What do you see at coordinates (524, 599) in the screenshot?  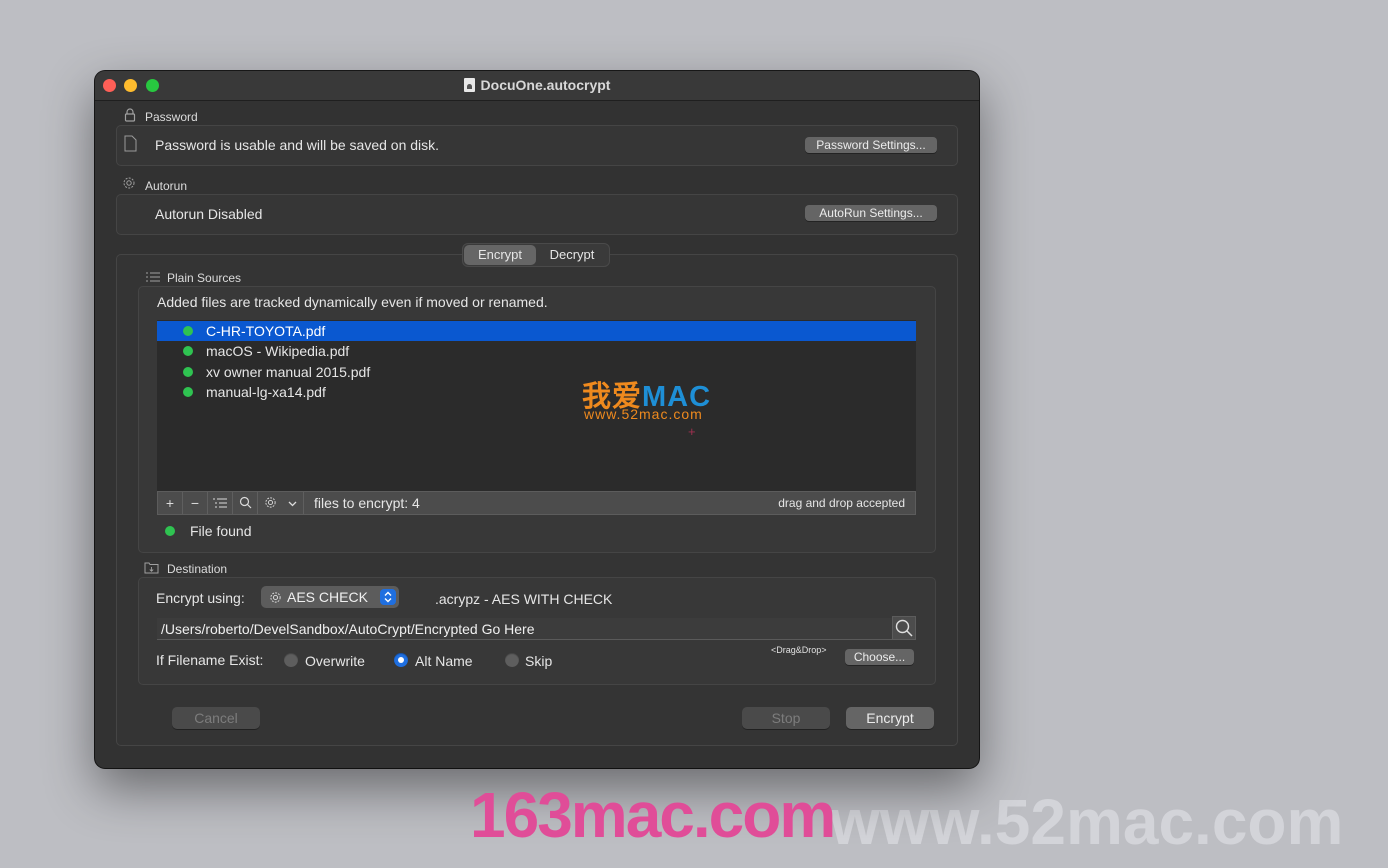 I see `algorithm-description: .acrypz - AES WITH CHECK` at bounding box center [524, 599].